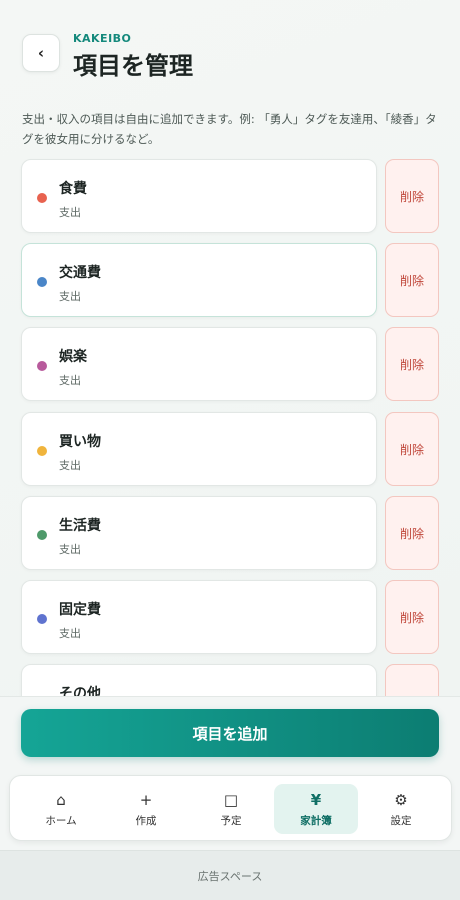 The image size is (460, 900). Describe the element at coordinates (316, 799) in the screenshot. I see `yen-icon: ¥` at that location.